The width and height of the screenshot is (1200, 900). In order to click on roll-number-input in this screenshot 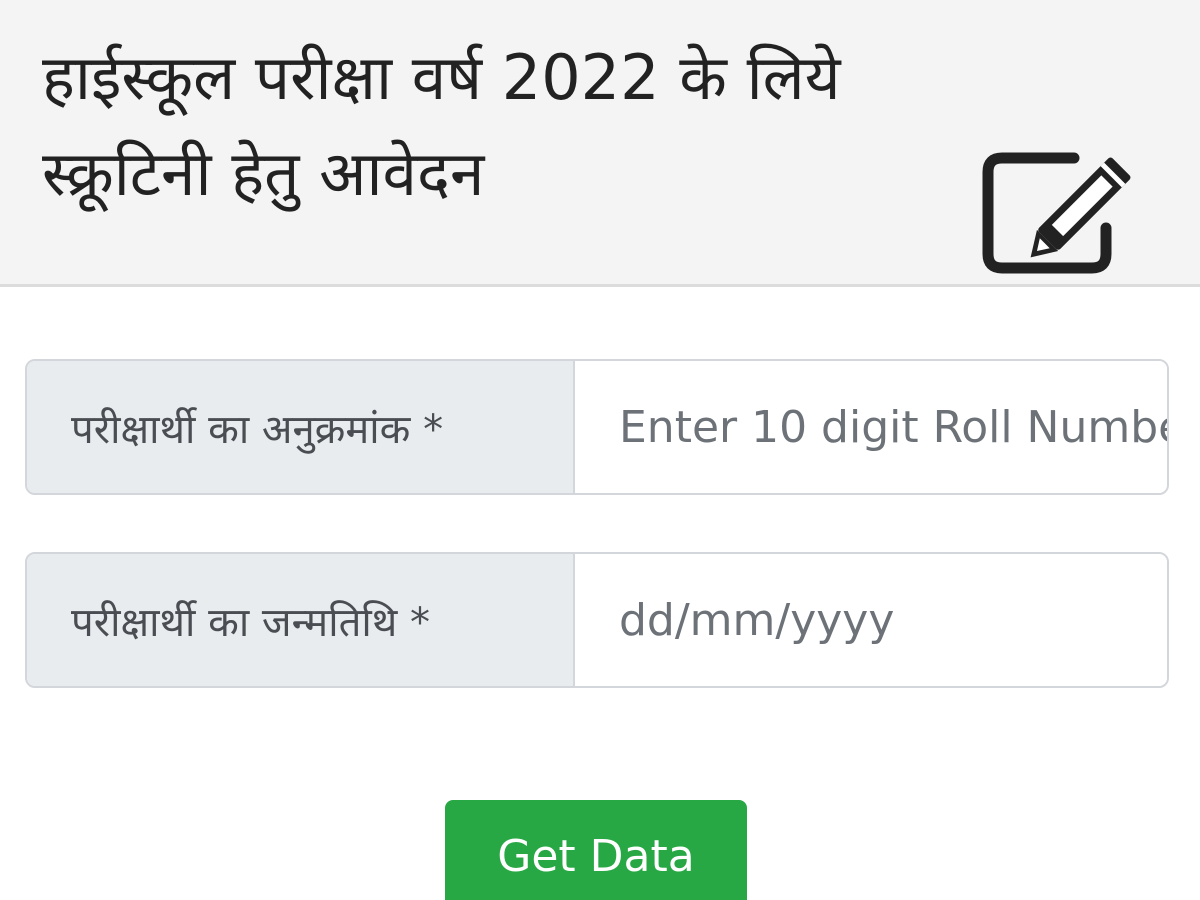, I will do `click(871, 427)`.